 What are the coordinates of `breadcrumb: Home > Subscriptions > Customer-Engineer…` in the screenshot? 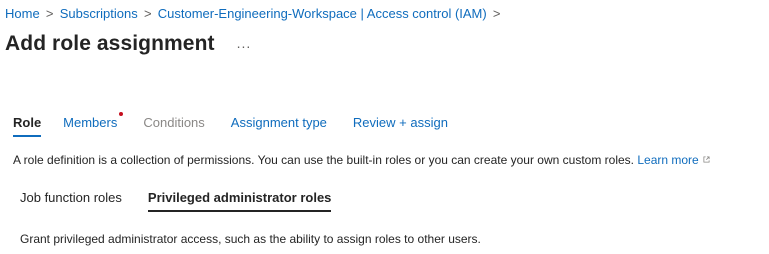 It's located at (256, 13).